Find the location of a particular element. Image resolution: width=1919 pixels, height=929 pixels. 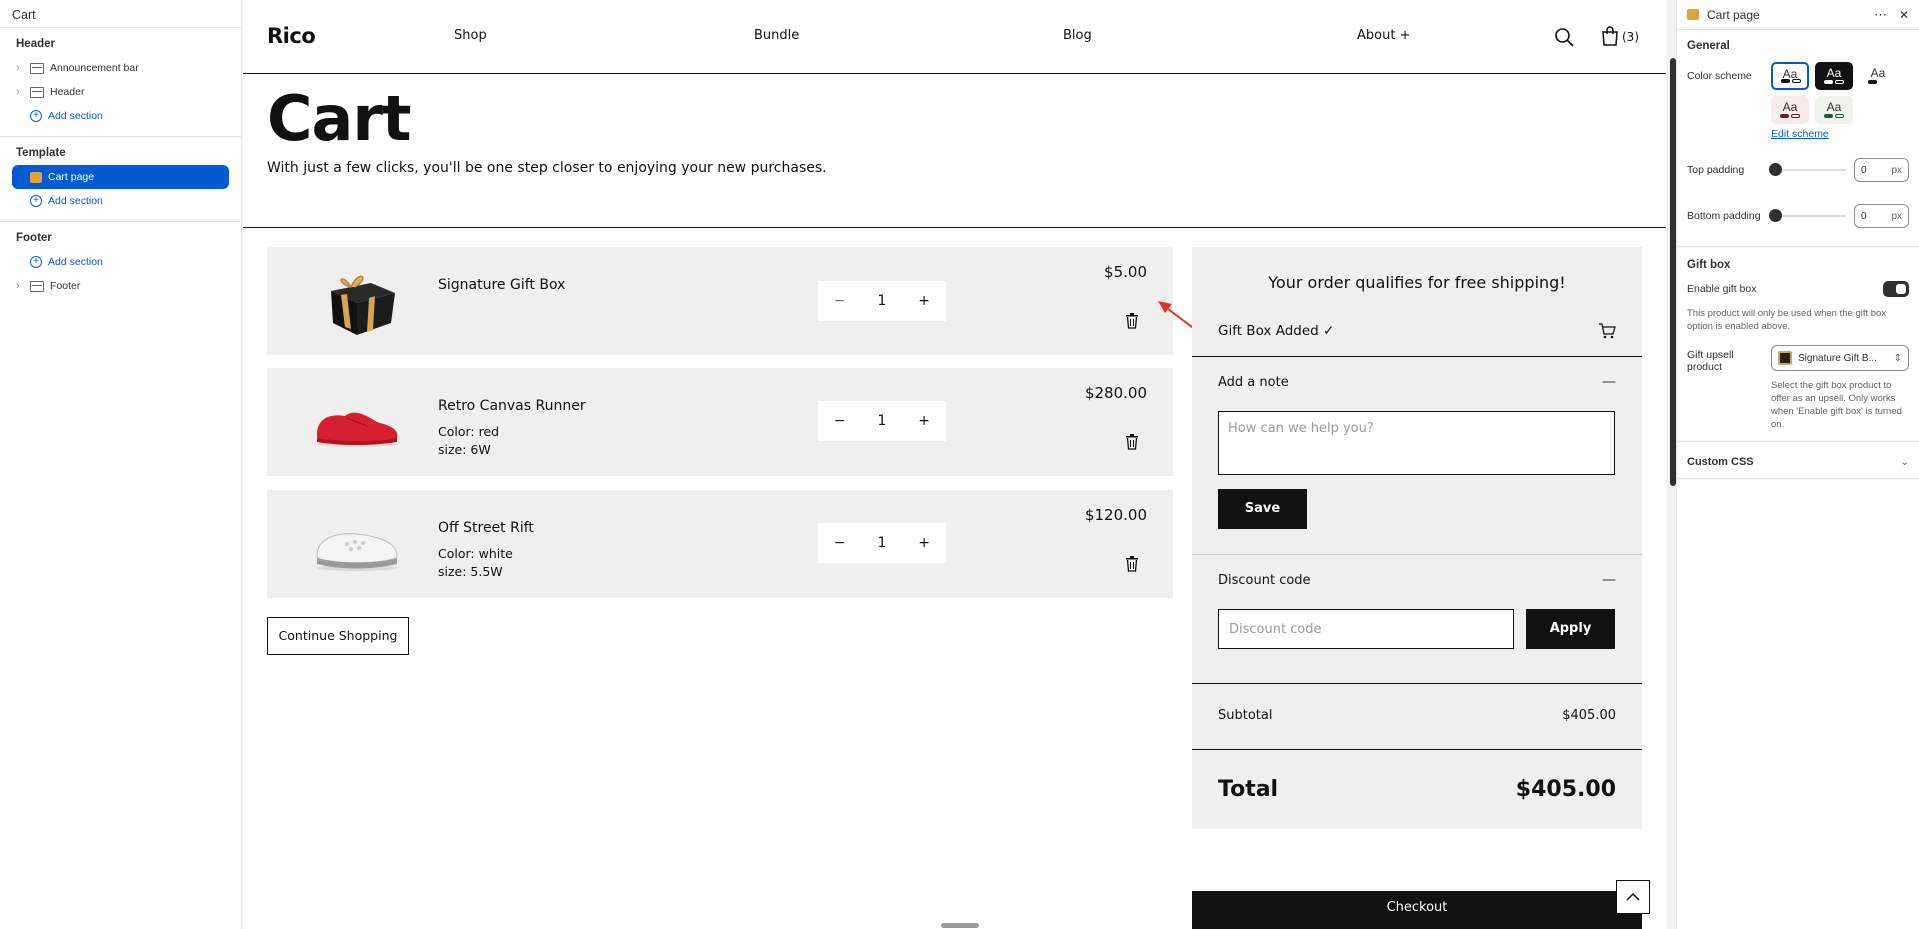

cart-count: (3) is located at coordinates (1630, 37).